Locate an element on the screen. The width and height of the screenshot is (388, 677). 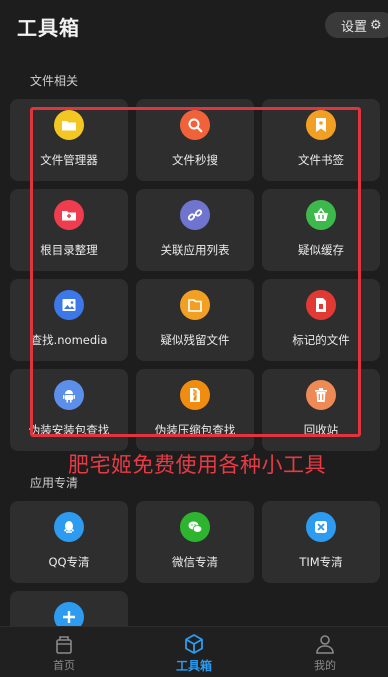
tool-label: 查找.nomedia is located at coordinates (69, 340).